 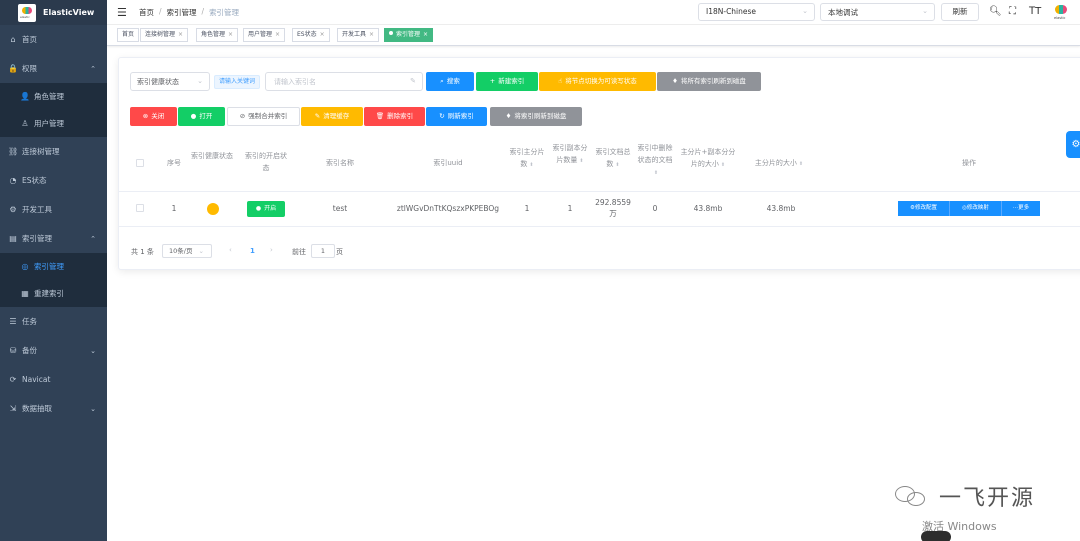 I want to click on chevron-down-icon: ⌄, so click(x=200, y=81).